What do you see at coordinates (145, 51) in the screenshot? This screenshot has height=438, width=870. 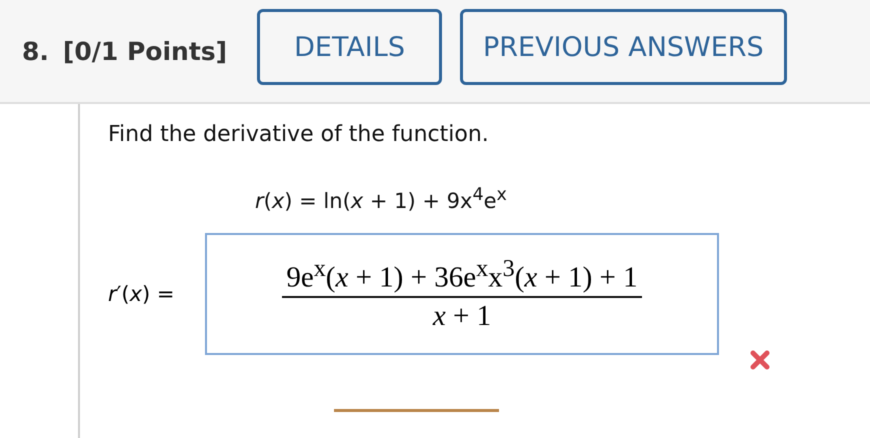 I see `points-label: [0/1 Points]` at bounding box center [145, 51].